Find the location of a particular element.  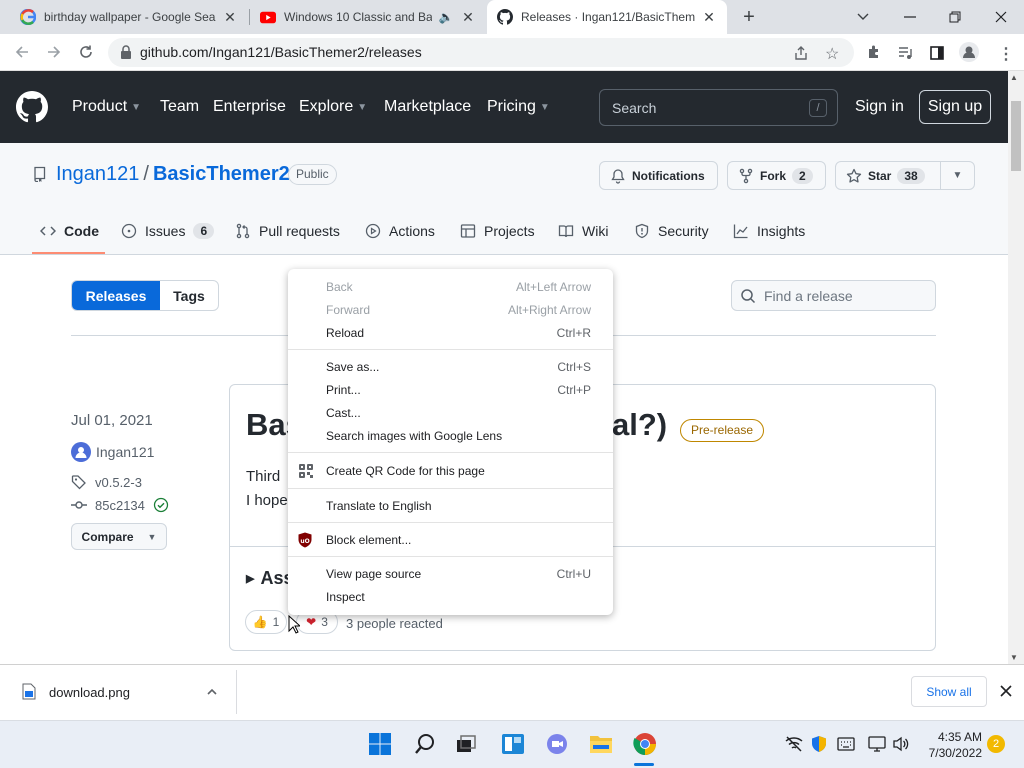

star-button: Star 38 is located at coordinates (888, 175).